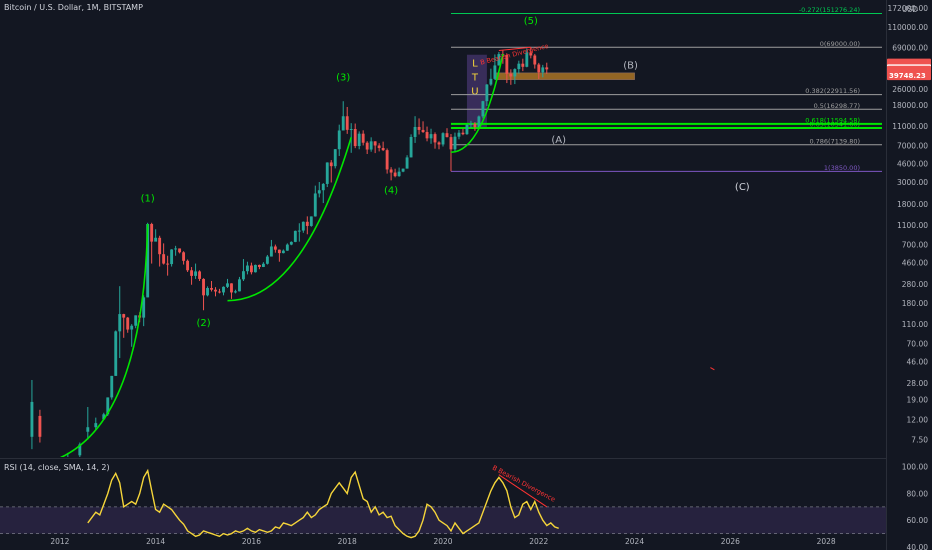  What do you see at coordinates (910, 105) in the screenshot?
I see `y-tick-label: 18000.00` at bounding box center [910, 105].